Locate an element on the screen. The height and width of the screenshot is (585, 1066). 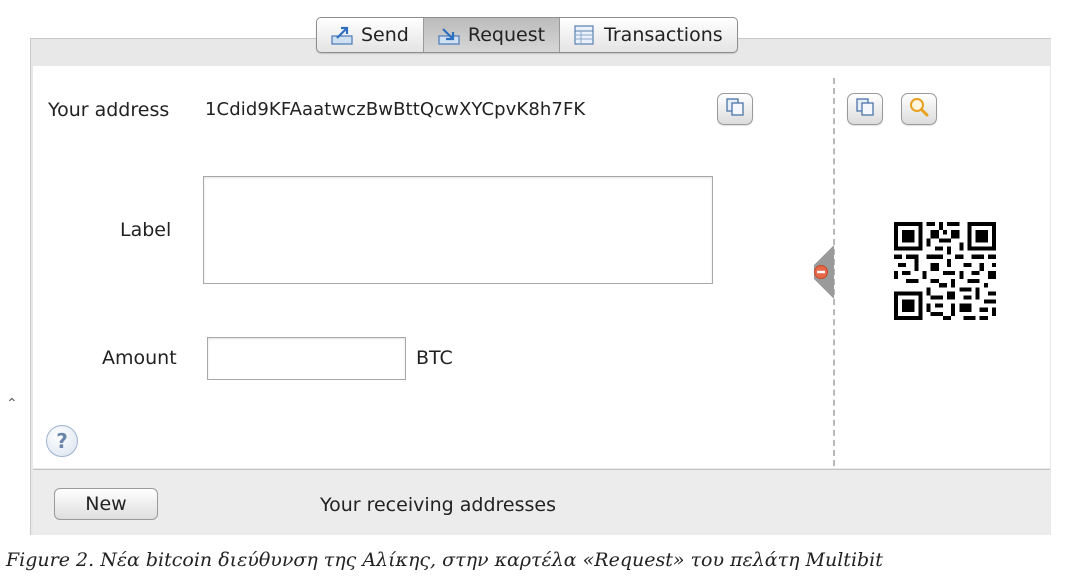
zoom-qr-button is located at coordinates (919, 109).